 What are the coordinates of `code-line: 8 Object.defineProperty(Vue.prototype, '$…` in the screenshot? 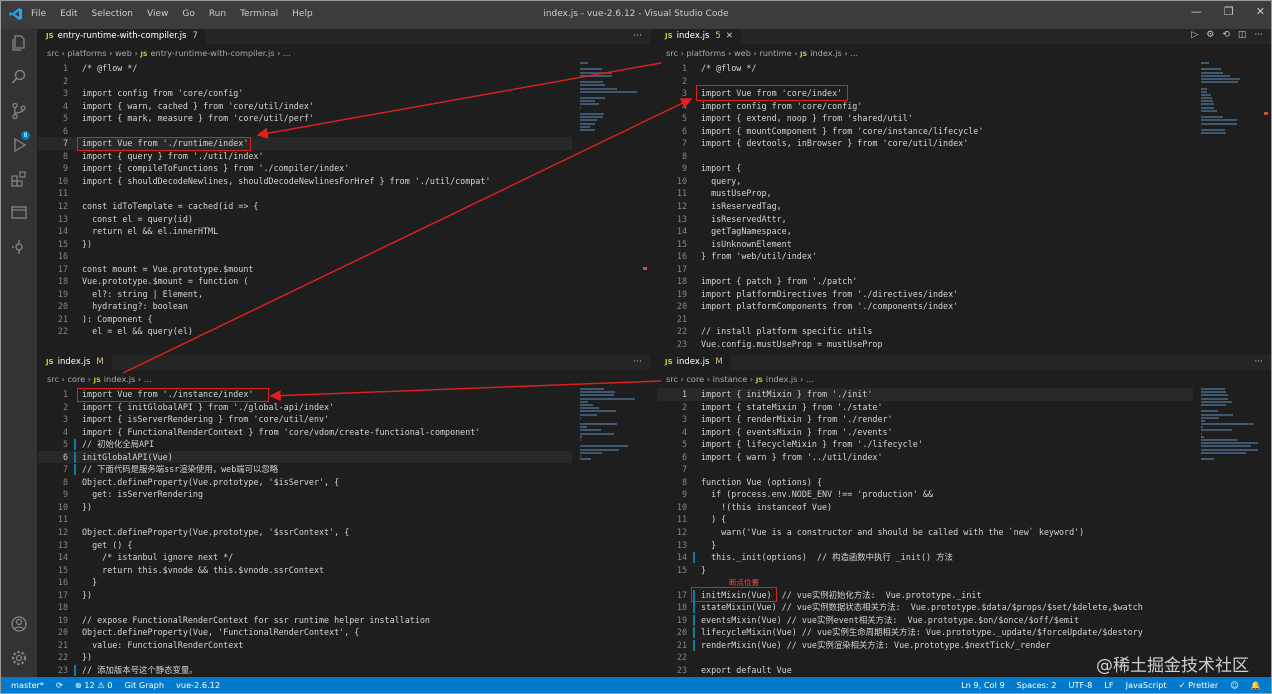 It's located at (305, 482).